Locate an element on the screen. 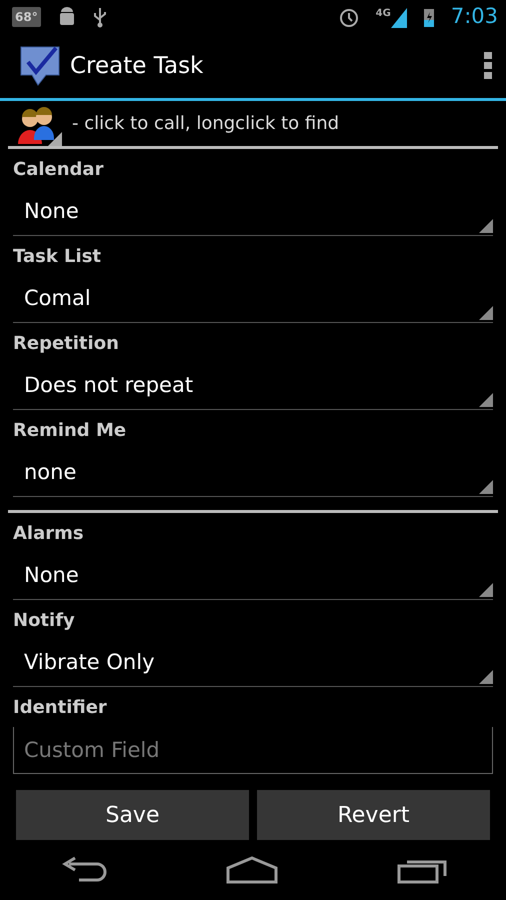 The width and height of the screenshot is (506, 900). field-label: Calendar is located at coordinates (58, 170).